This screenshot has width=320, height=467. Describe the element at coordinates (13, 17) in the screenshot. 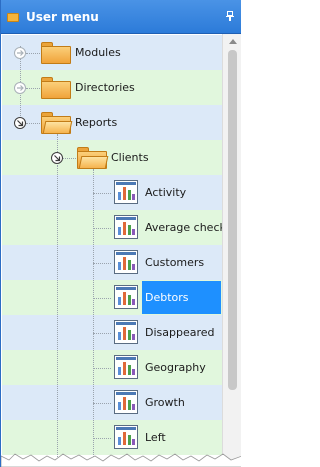

I see `menu-icon` at that location.